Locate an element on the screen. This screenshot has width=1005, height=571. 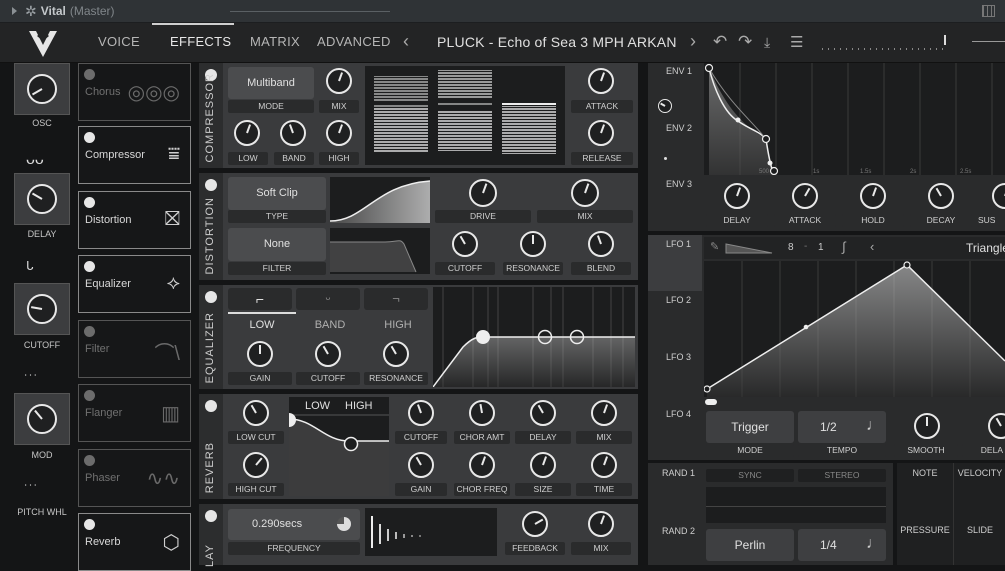
fx-filter: Filter ⌒\ is located at coordinates (134, 349).